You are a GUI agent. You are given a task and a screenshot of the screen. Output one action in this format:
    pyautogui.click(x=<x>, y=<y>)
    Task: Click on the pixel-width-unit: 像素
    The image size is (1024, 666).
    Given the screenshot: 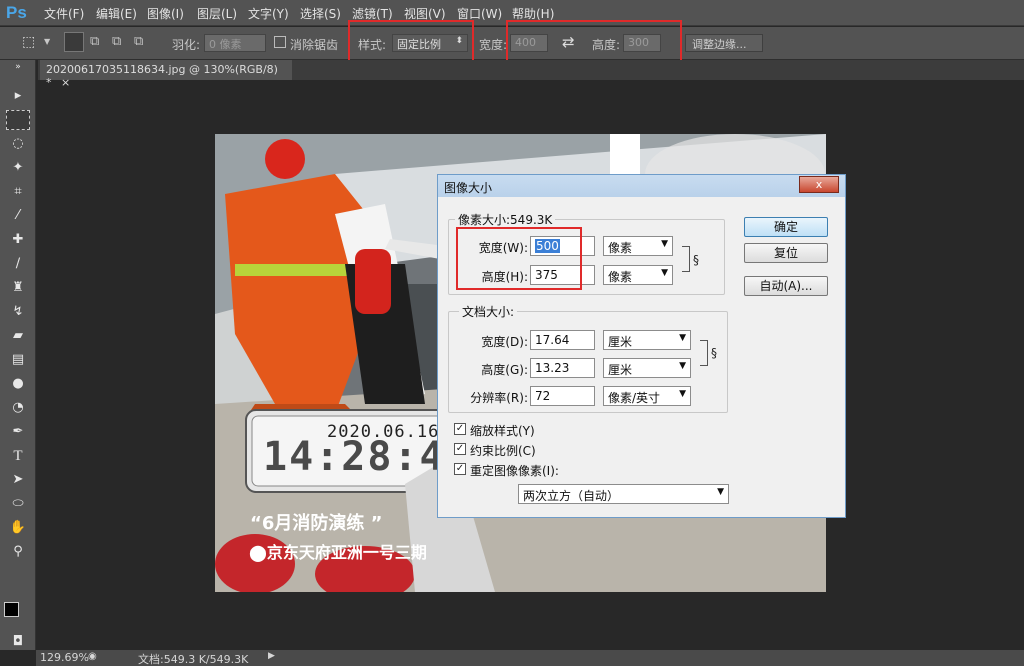 What is the action you would take?
    pyautogui.click(x=620, y=248)
    